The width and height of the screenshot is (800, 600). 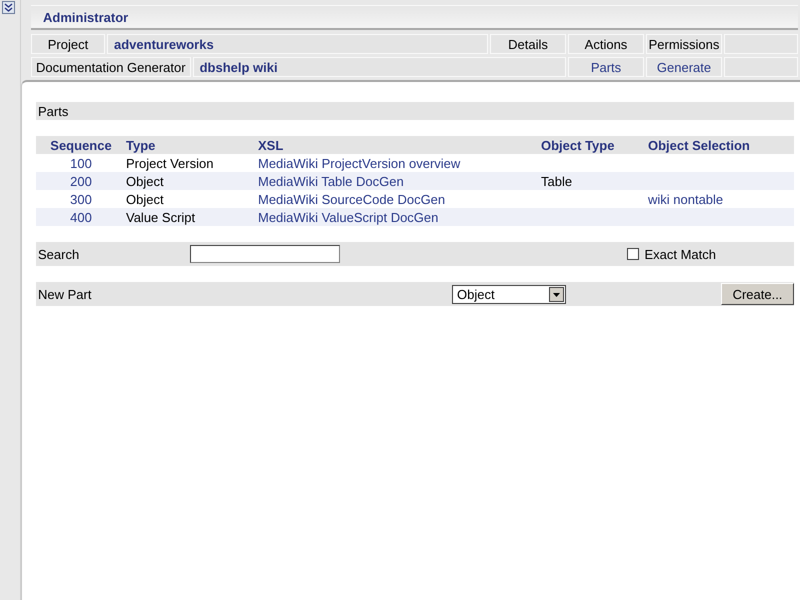 What do you see at coordinates (265, 254) in the screenshot?
I see `search-field` at bounding box center [265, 254].